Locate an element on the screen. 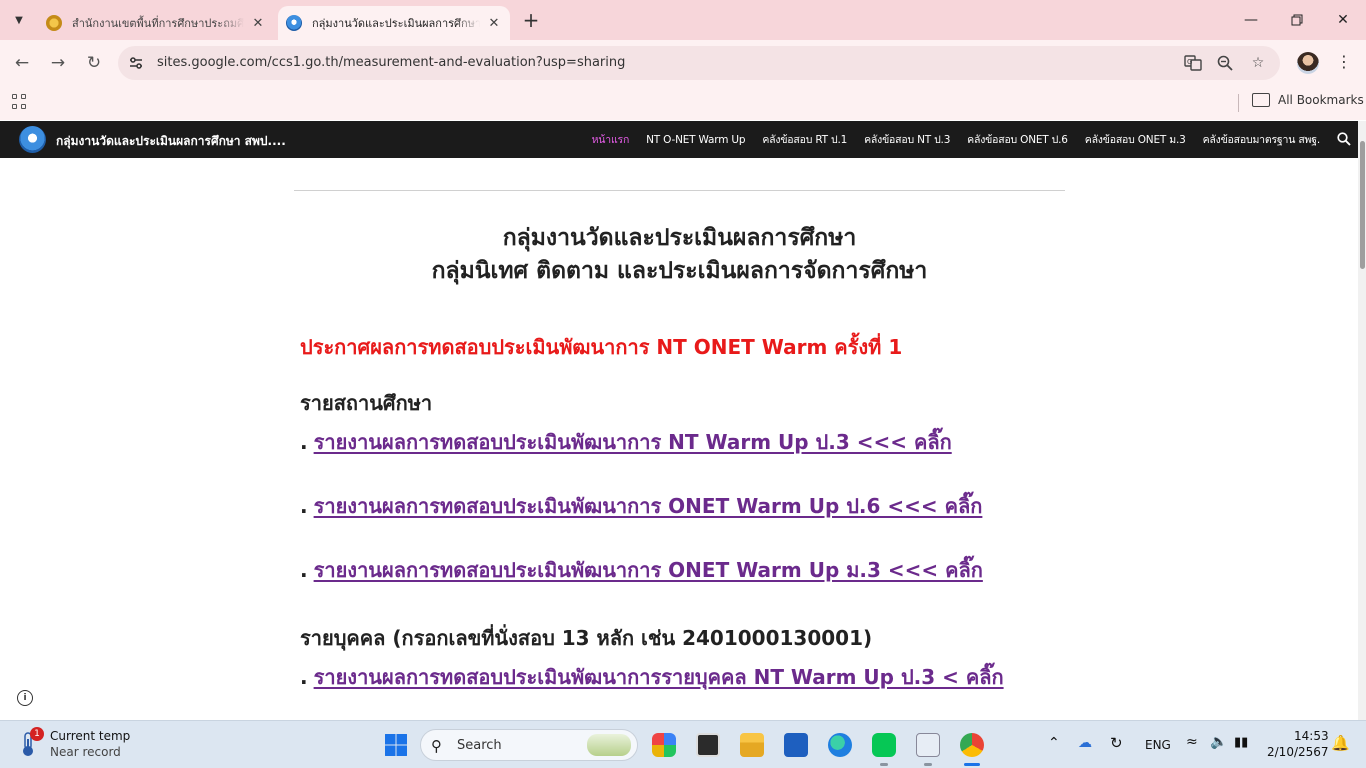 This screenshot has width=1366, height=768. chevron-down-icon: ▼ is located at coordinates (19, 20).